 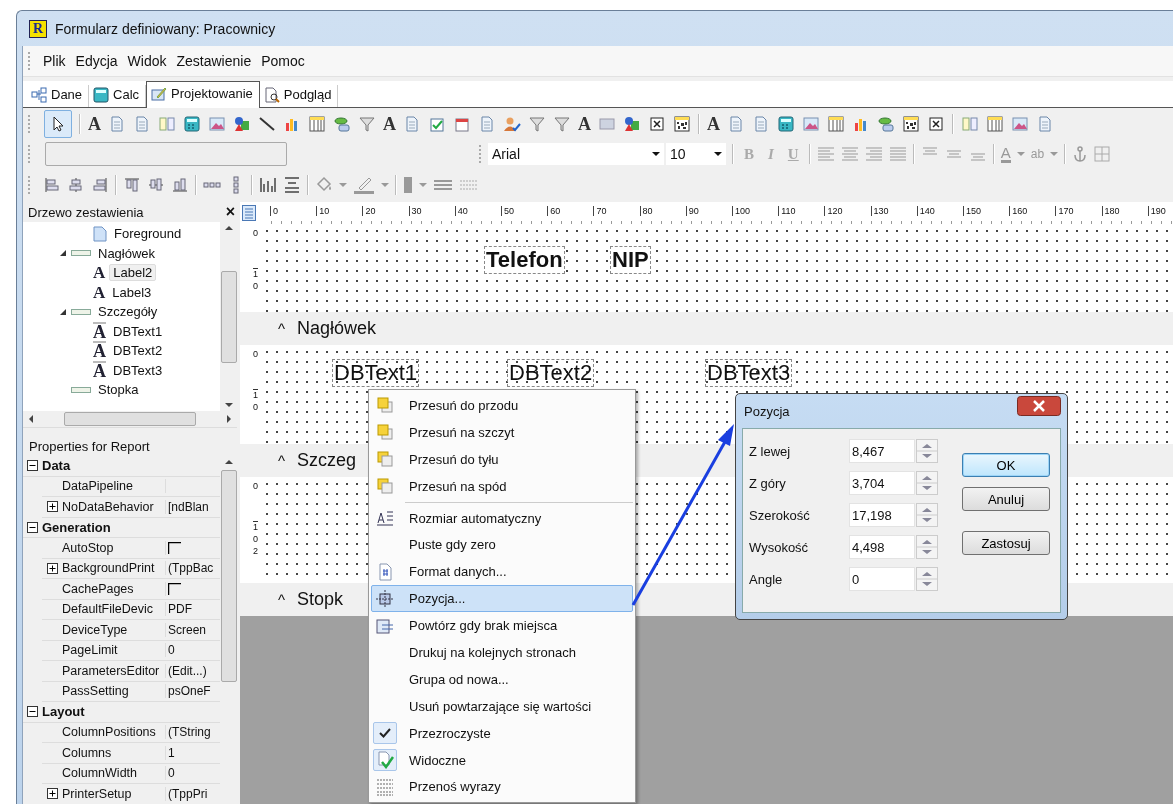 What do you see at coordinates (882, 547) in the screenshot?
I see `number-field: 4,498` at bounding box center [882, 547].